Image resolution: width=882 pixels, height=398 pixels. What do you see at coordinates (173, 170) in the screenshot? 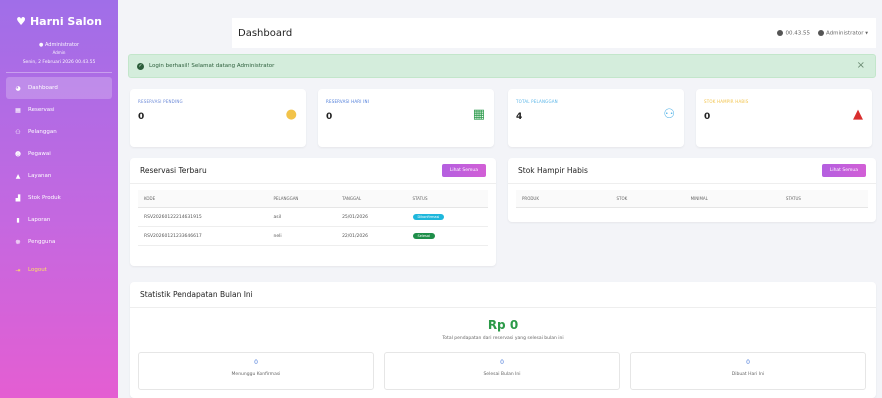
I see `panel-title: Reservasi Terbaru` at bounding box center [173, 170].